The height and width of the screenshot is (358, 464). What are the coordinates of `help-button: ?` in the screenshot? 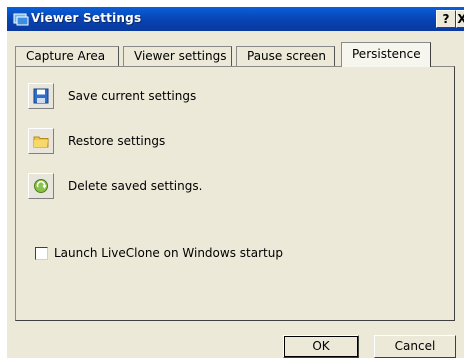 It's located at (446, 19).